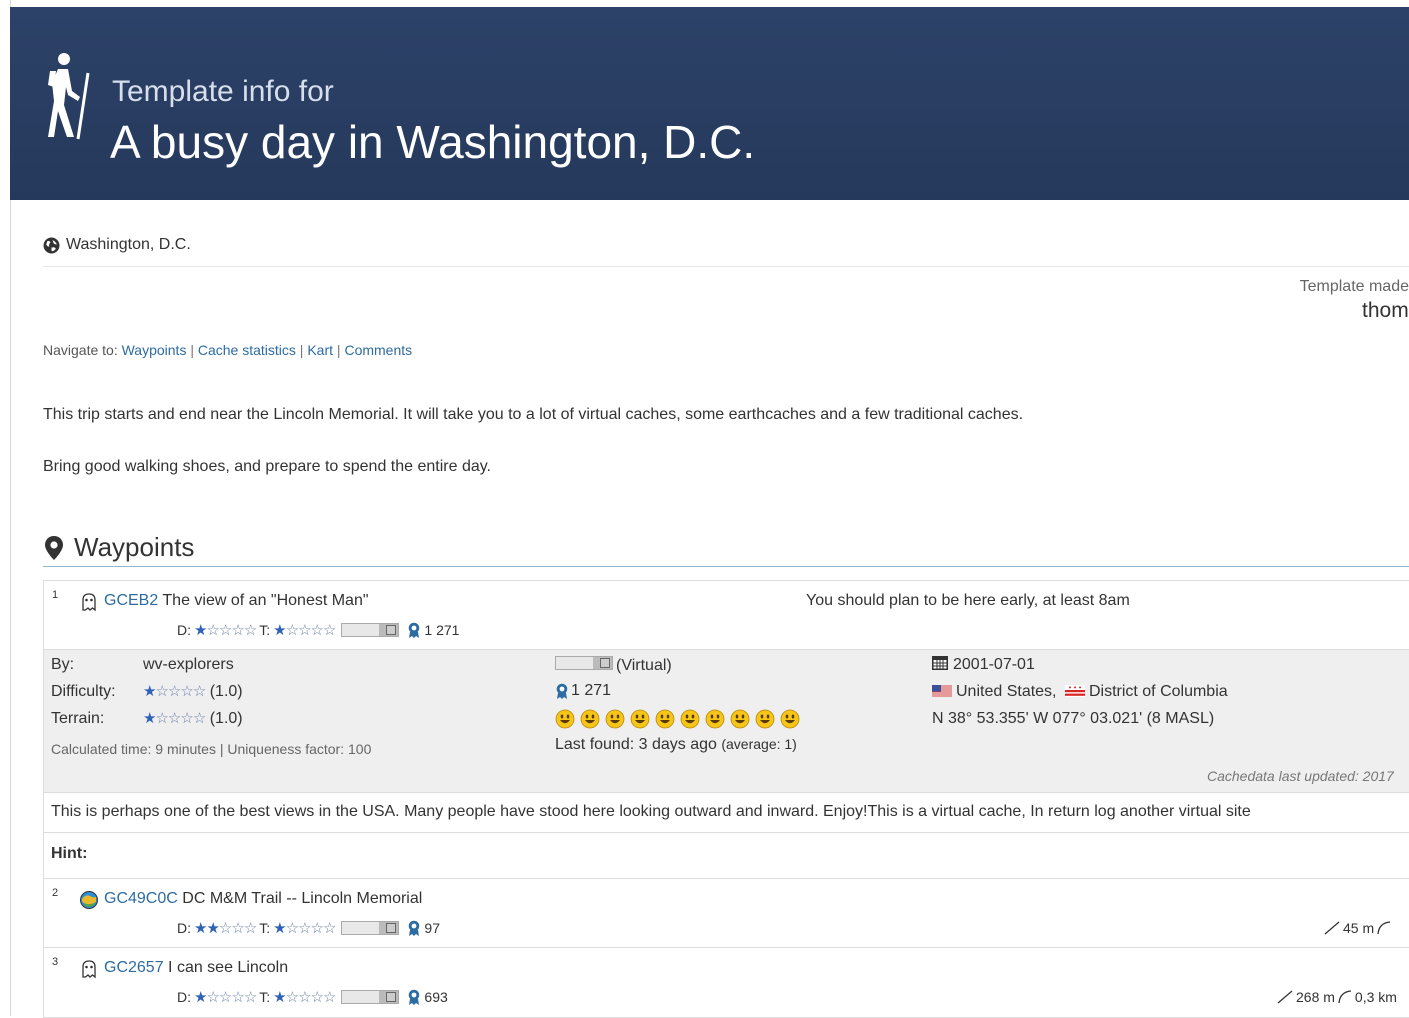 This screenshot has height=1018, width=1409. What do you see at coordinates (69, 853) in the screenshot?
I see `hint-label: Hint:` at bounding box center [69, 853].